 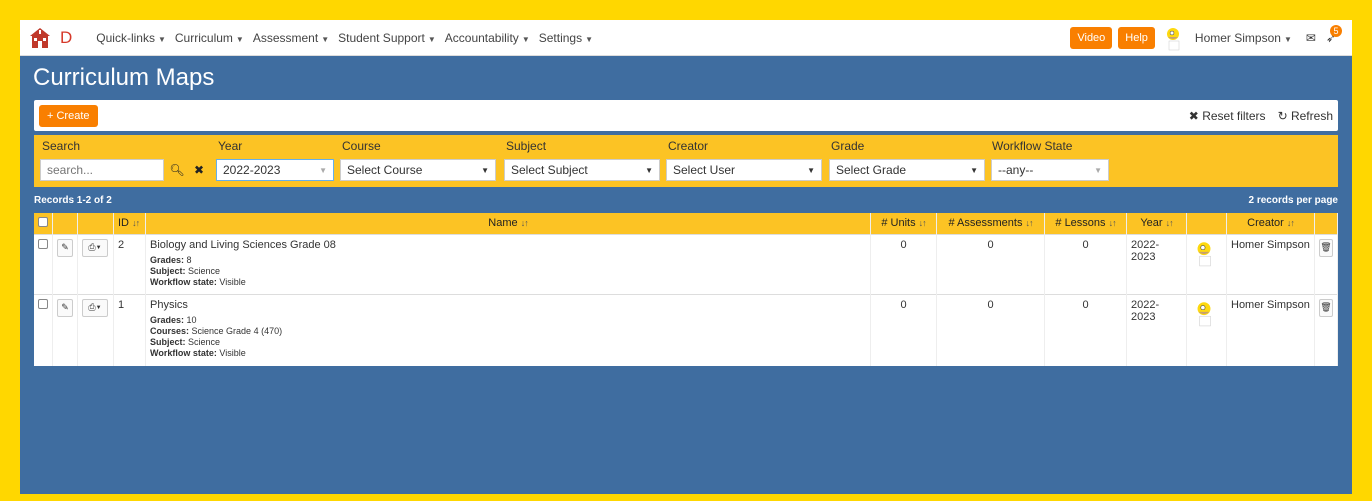 What do you see at coordinates (1305, 116) in the screenshot?
I see `refresh-link: ↻ Refresh` at bounding box center [1305, 116].